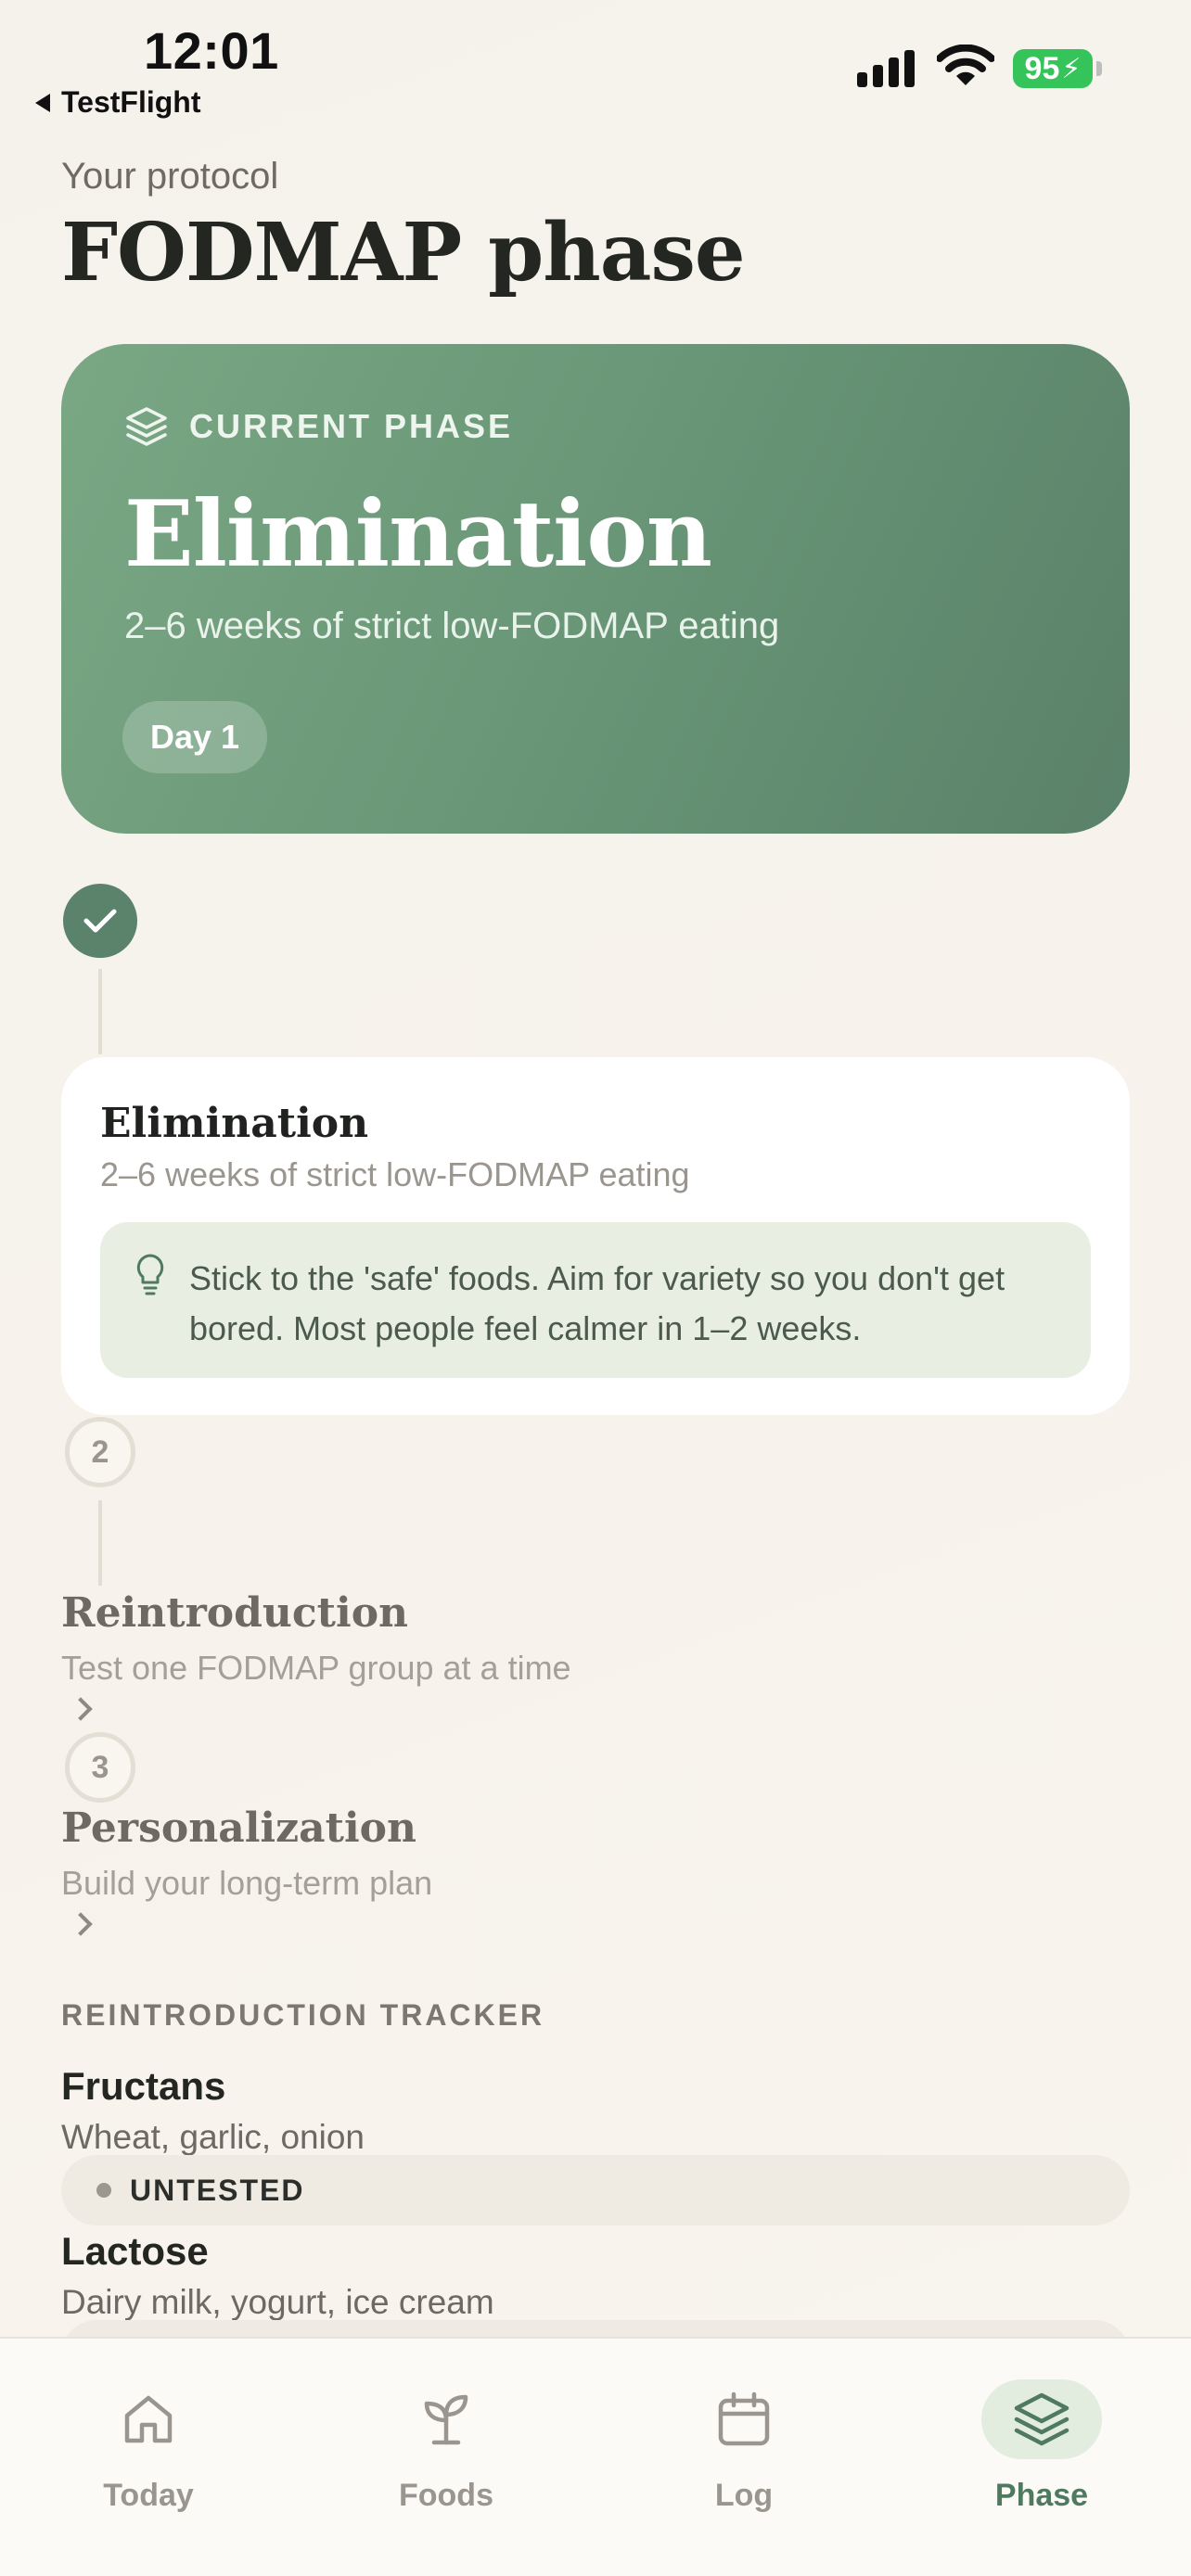 This screenshot has height=2576, width=1191. I want to click on step-3-marker: 3, so click(100, 1767).